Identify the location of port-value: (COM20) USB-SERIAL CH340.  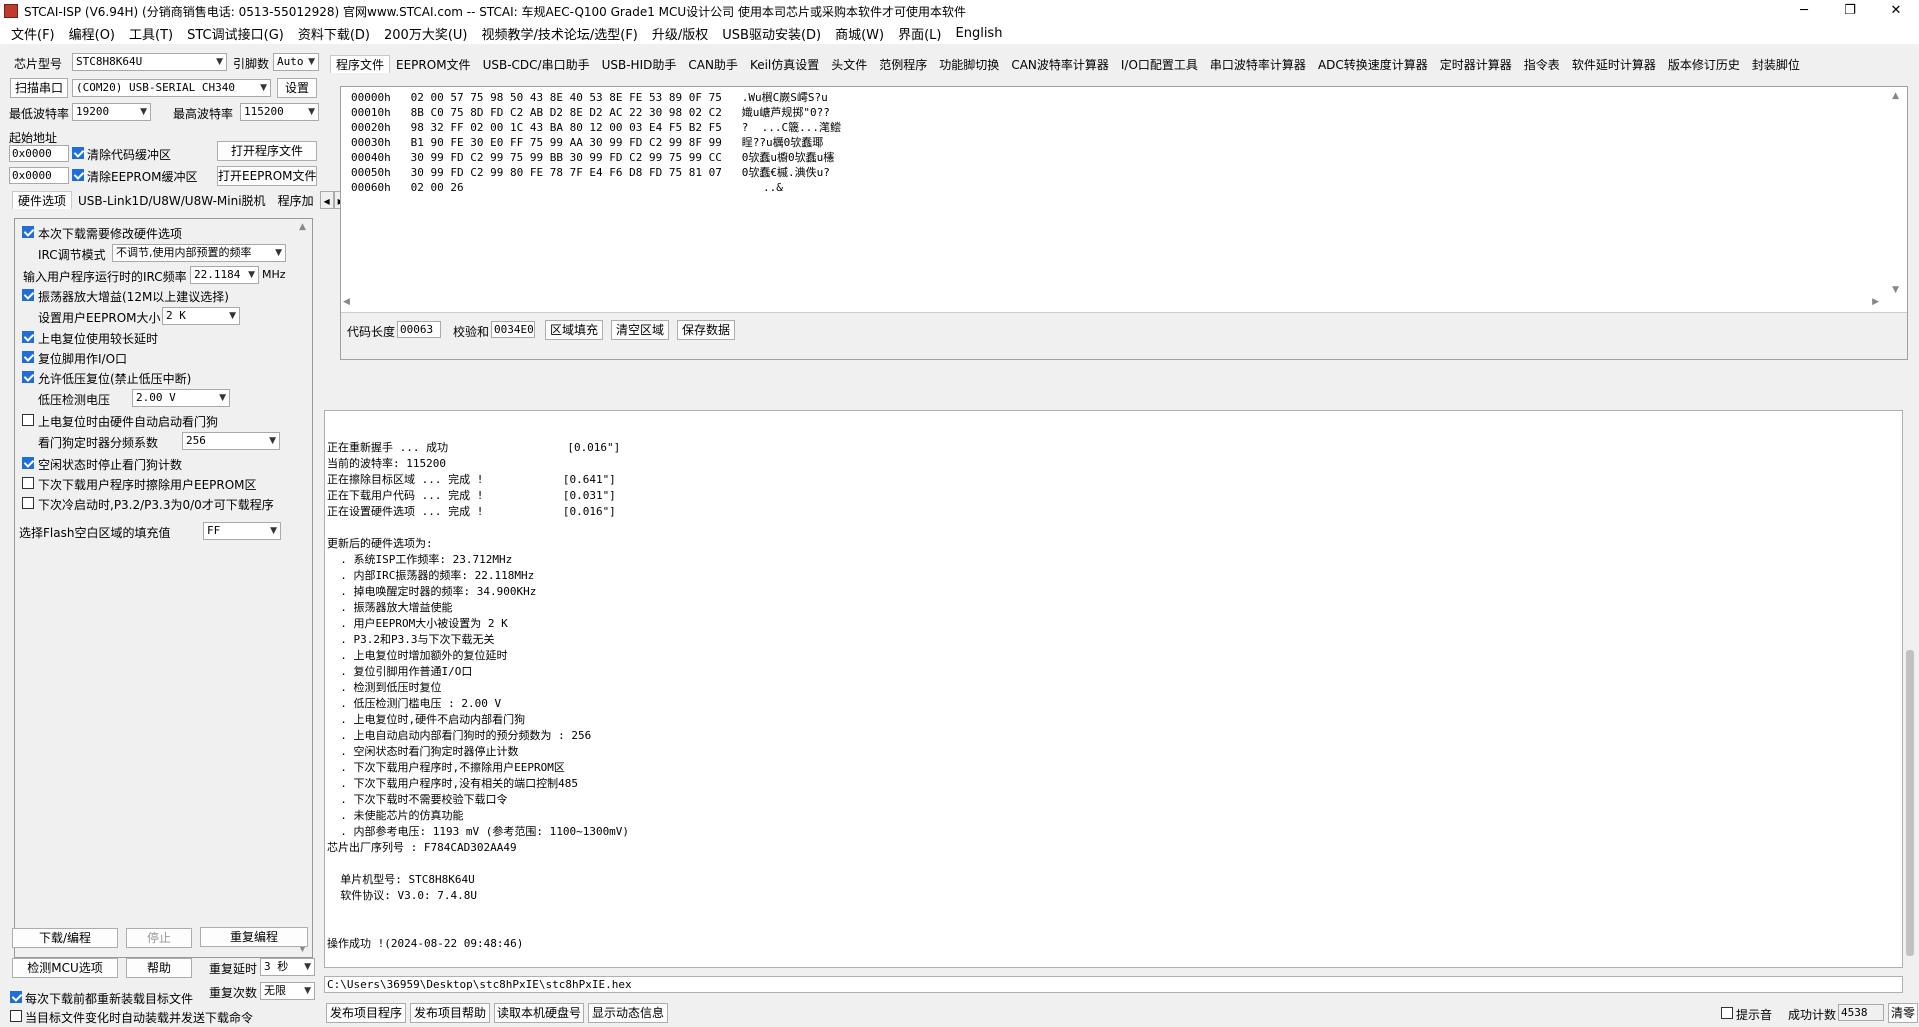
(155, 87).